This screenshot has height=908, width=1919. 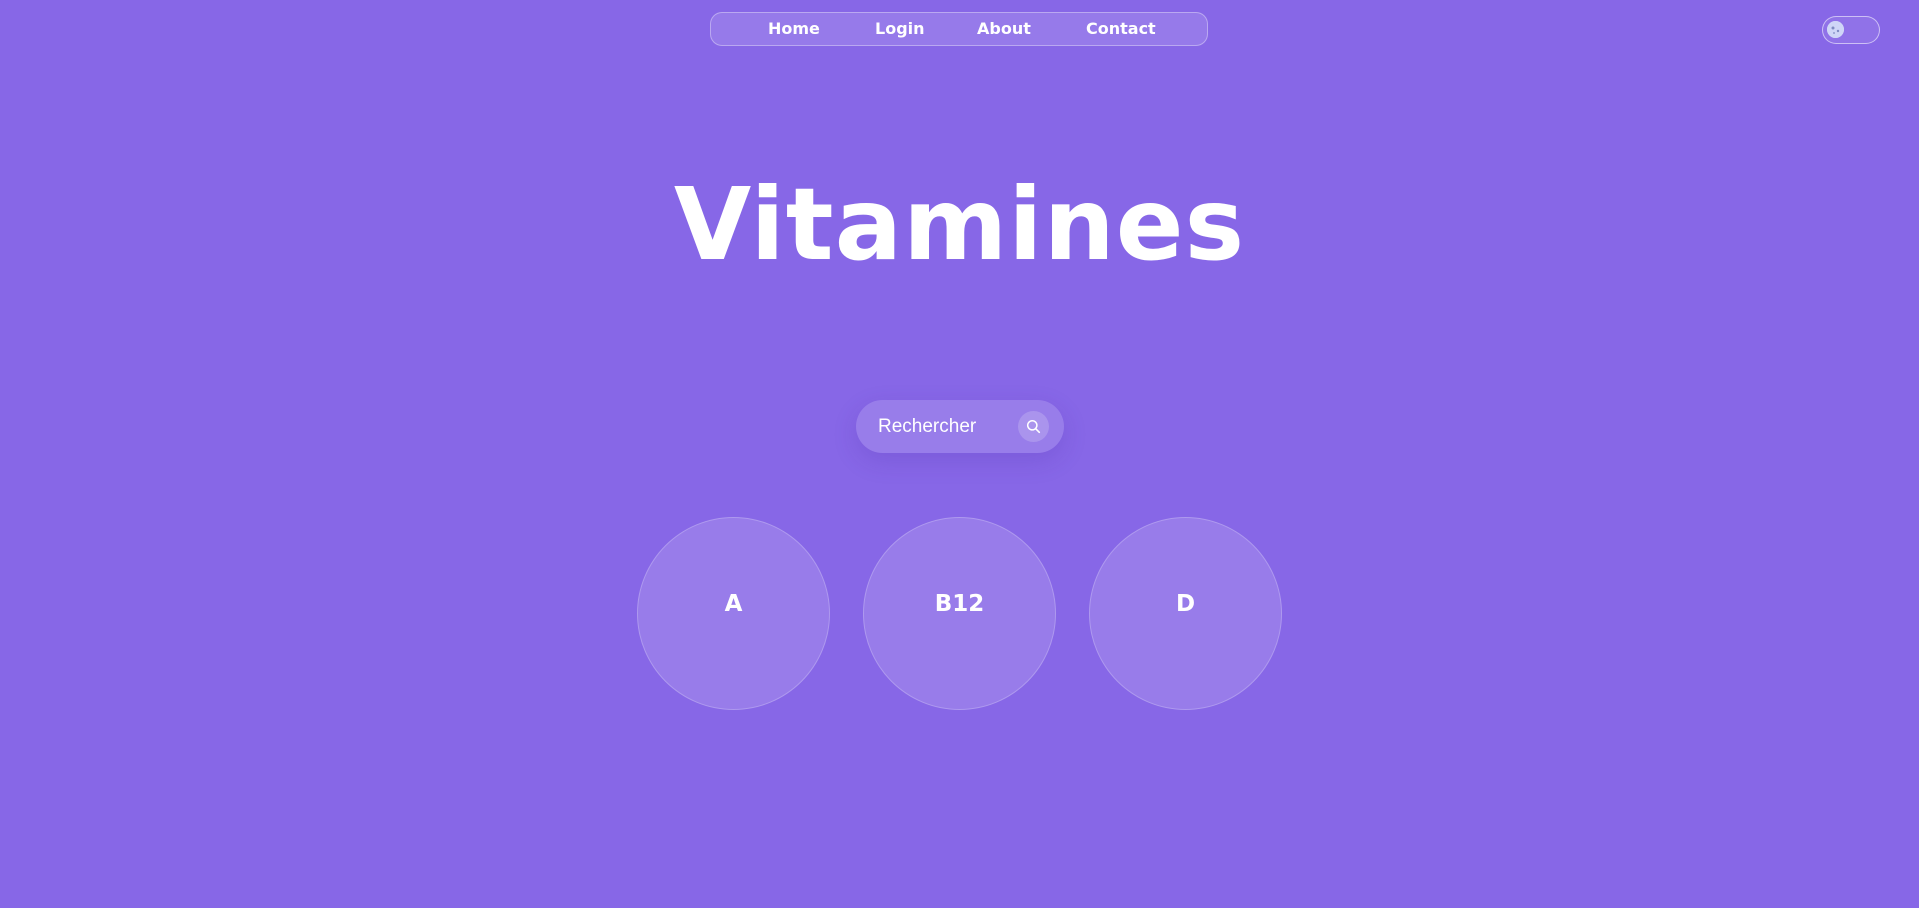 I want to click on nav-about-link: About, so click(x=1004, y=29).